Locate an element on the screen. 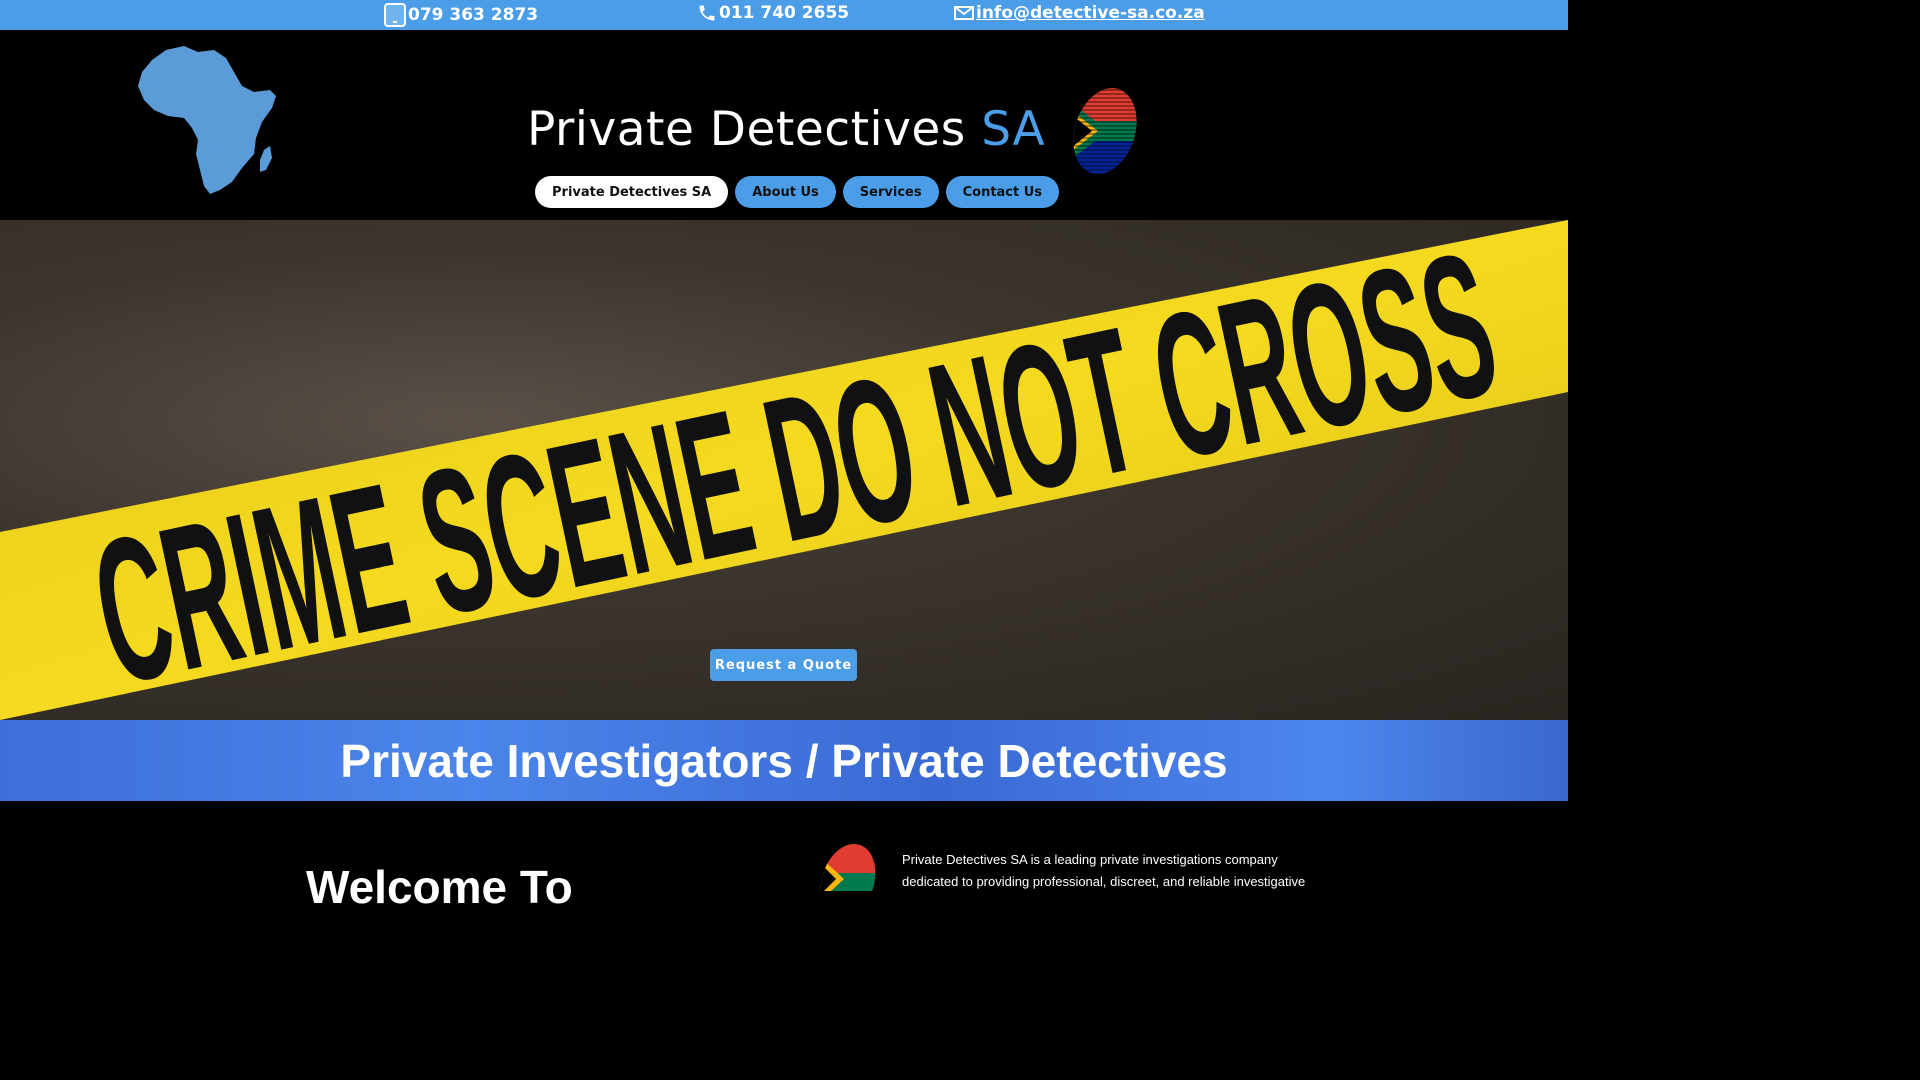 This screenshot has height=1080, width=1920. sa-flag-fingerprint-logo is located at coordinates (1105, 131).